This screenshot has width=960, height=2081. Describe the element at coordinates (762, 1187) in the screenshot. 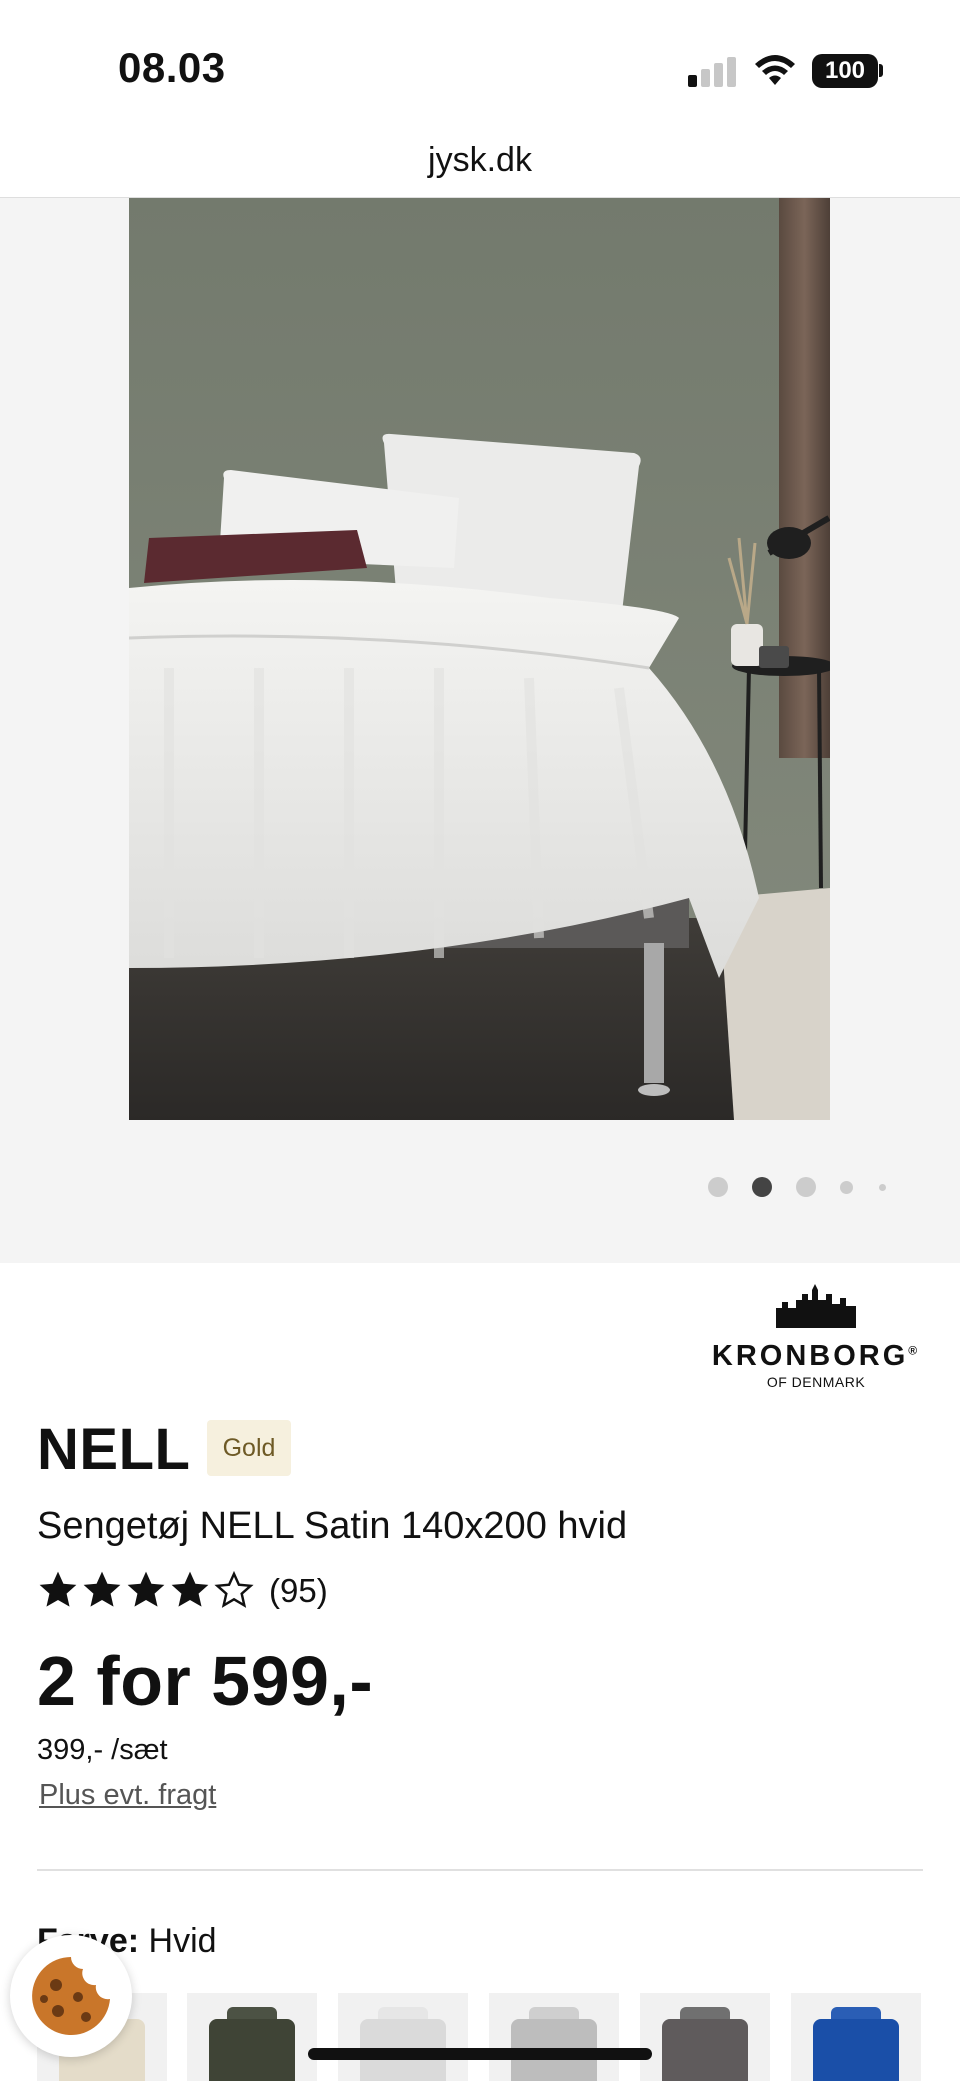

I see `gallery-dot-active` at that location.